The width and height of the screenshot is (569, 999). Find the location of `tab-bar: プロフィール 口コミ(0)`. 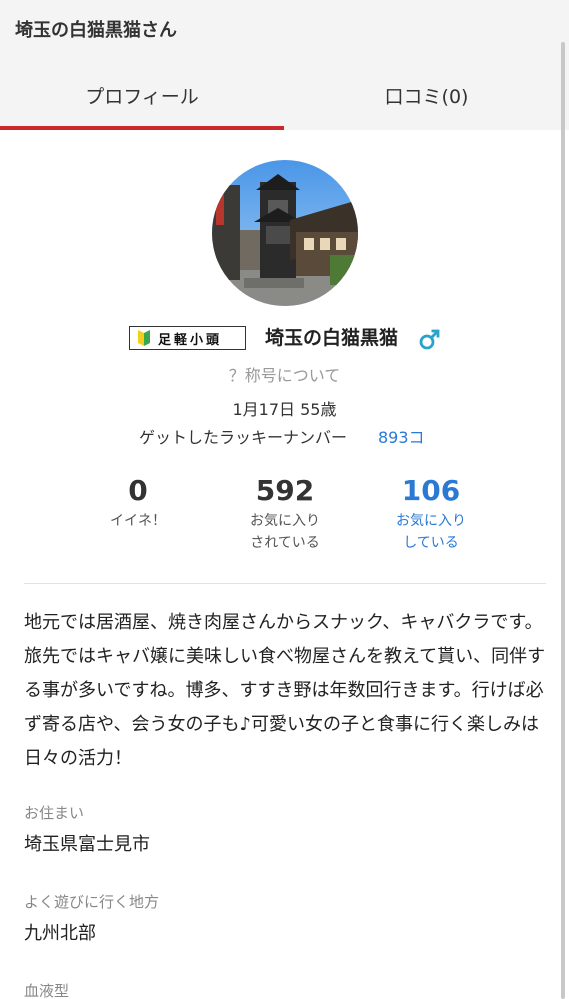

tab-bar: プロフィール 口コミ(0) is located at coordinates (284, 96).